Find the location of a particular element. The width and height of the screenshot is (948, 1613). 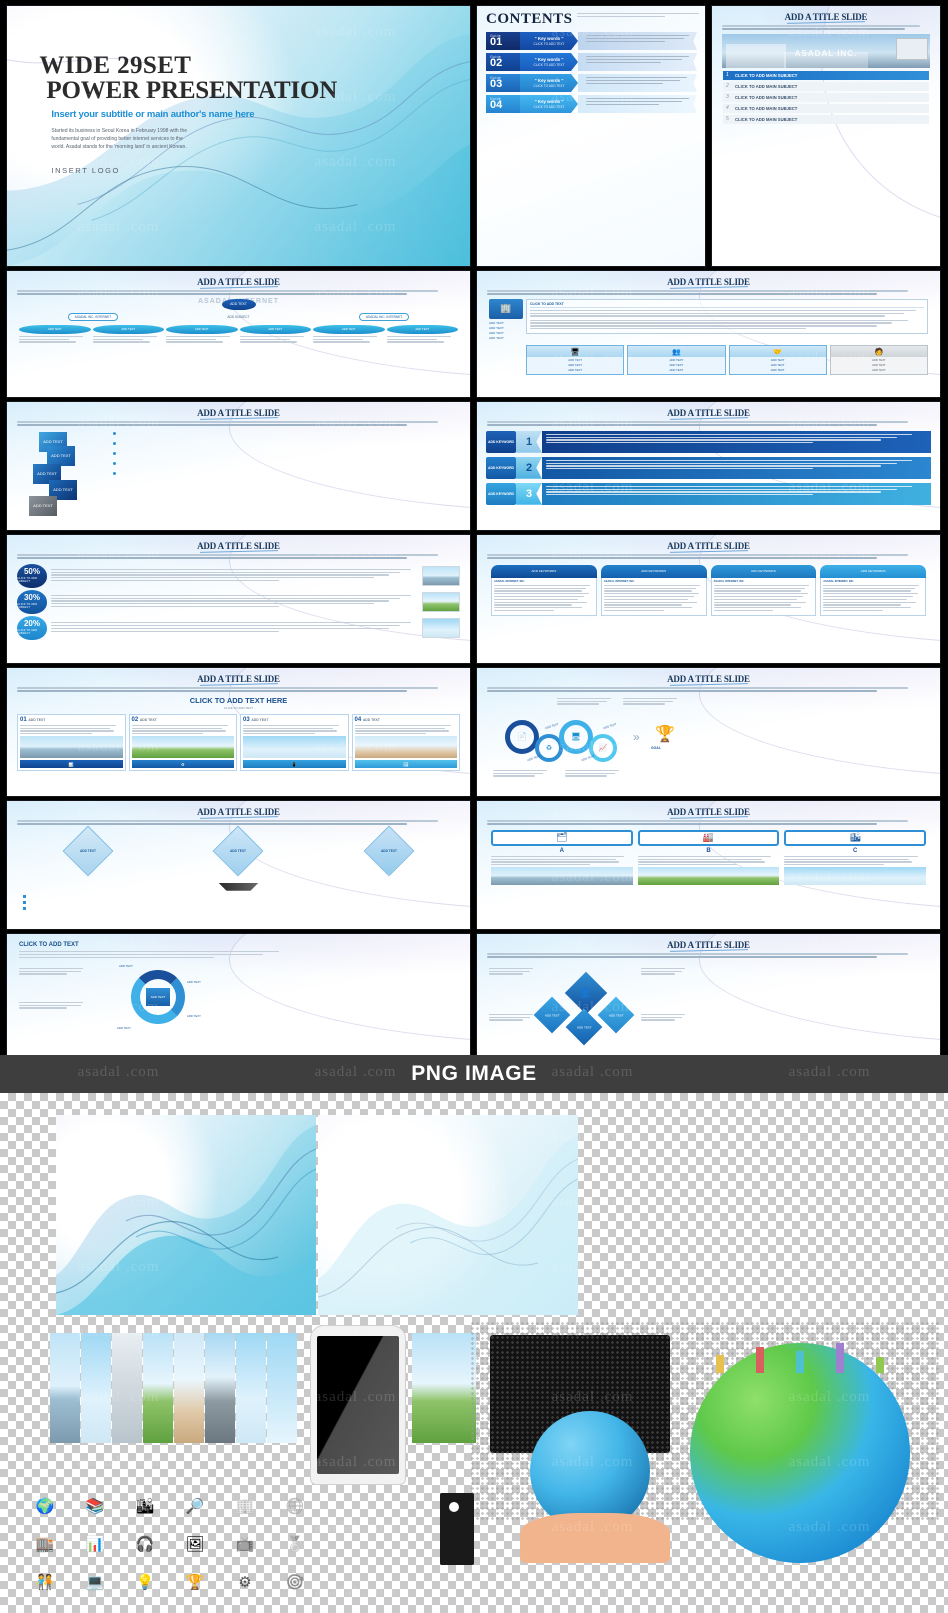

globe-outline-icon: 🌐 is located at coordinates (295, 1506).